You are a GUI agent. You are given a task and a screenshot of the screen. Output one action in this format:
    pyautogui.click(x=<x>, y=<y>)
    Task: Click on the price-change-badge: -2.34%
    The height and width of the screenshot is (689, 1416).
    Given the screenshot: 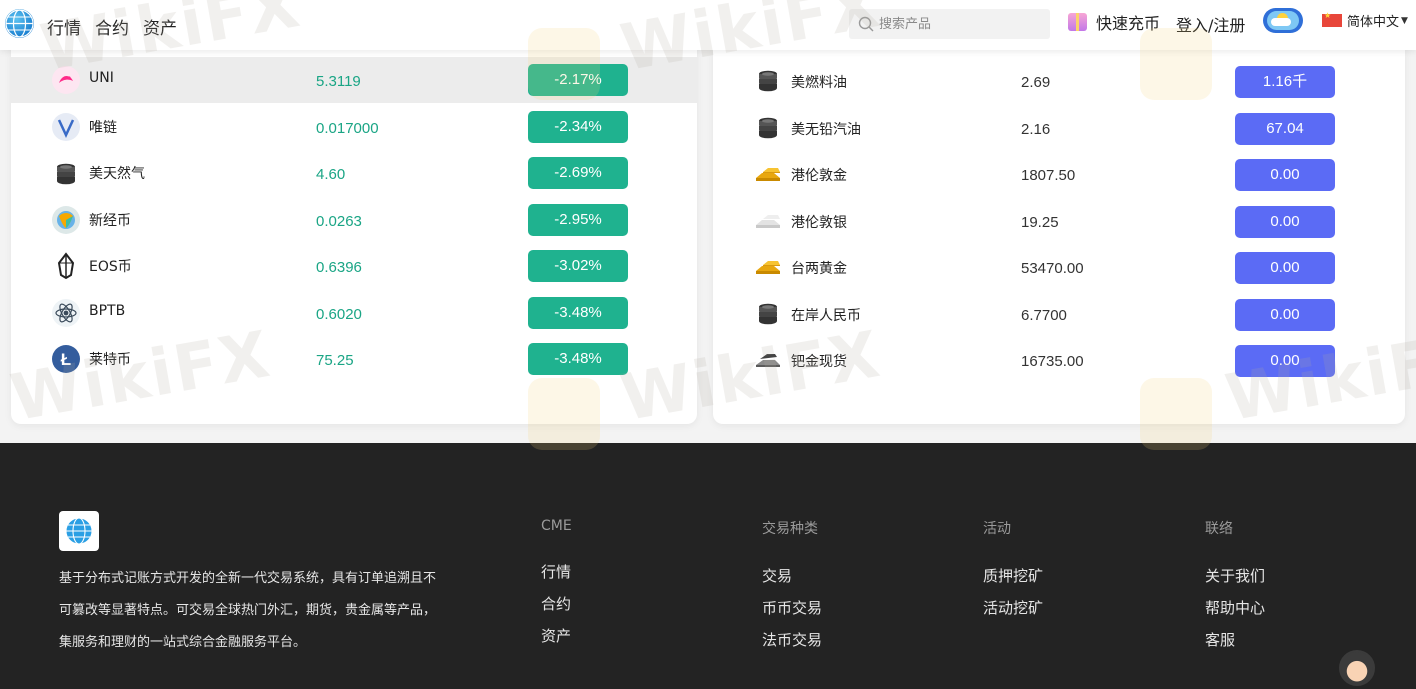 What is the action you would take?
    pyautogui.click(x=578, y=126)
    